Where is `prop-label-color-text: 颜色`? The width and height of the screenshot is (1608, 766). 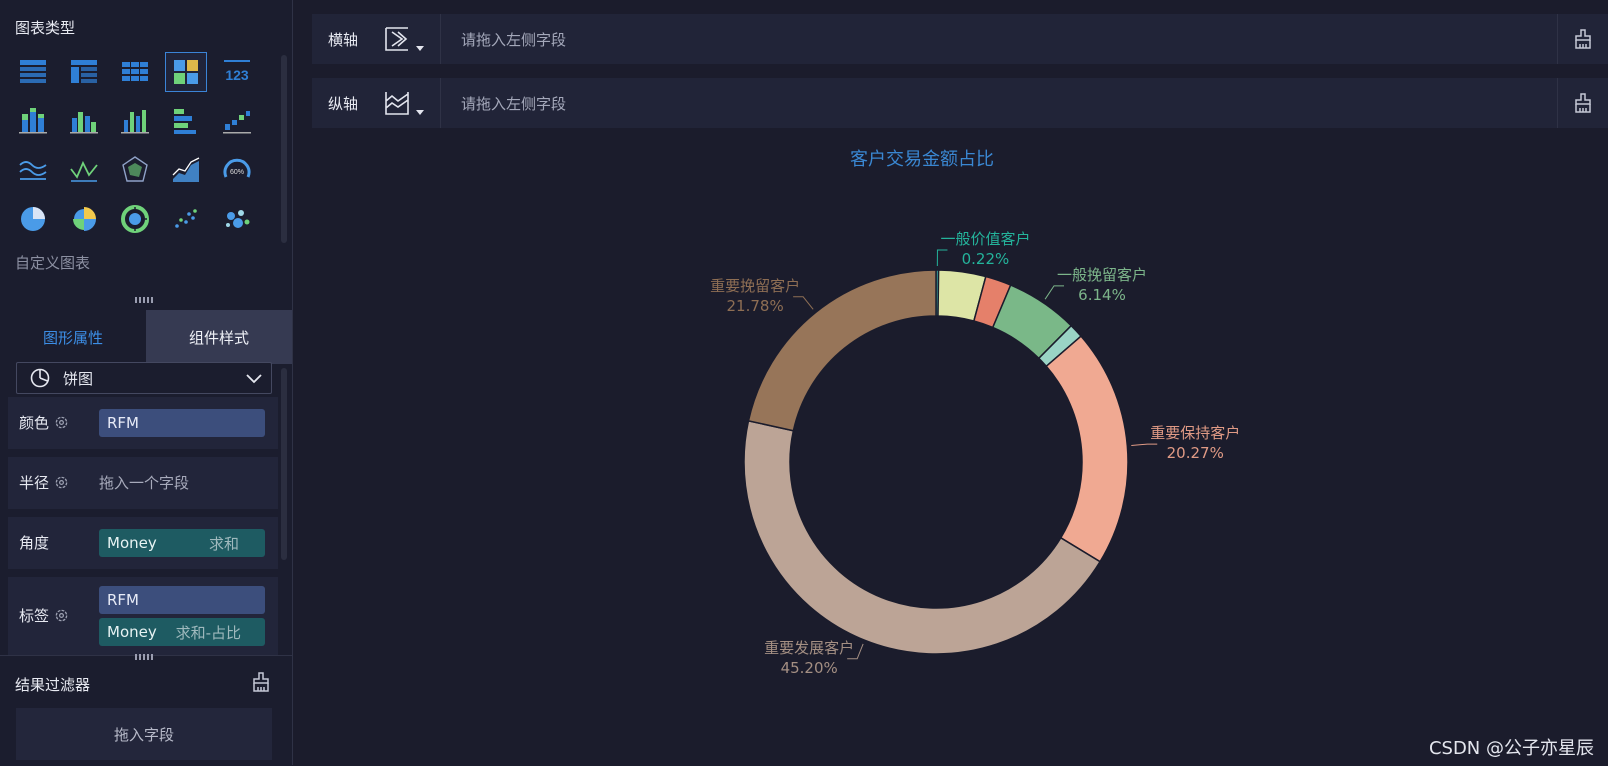
prop-label-color-text: 颜色 is located at coordinates (34, 423).